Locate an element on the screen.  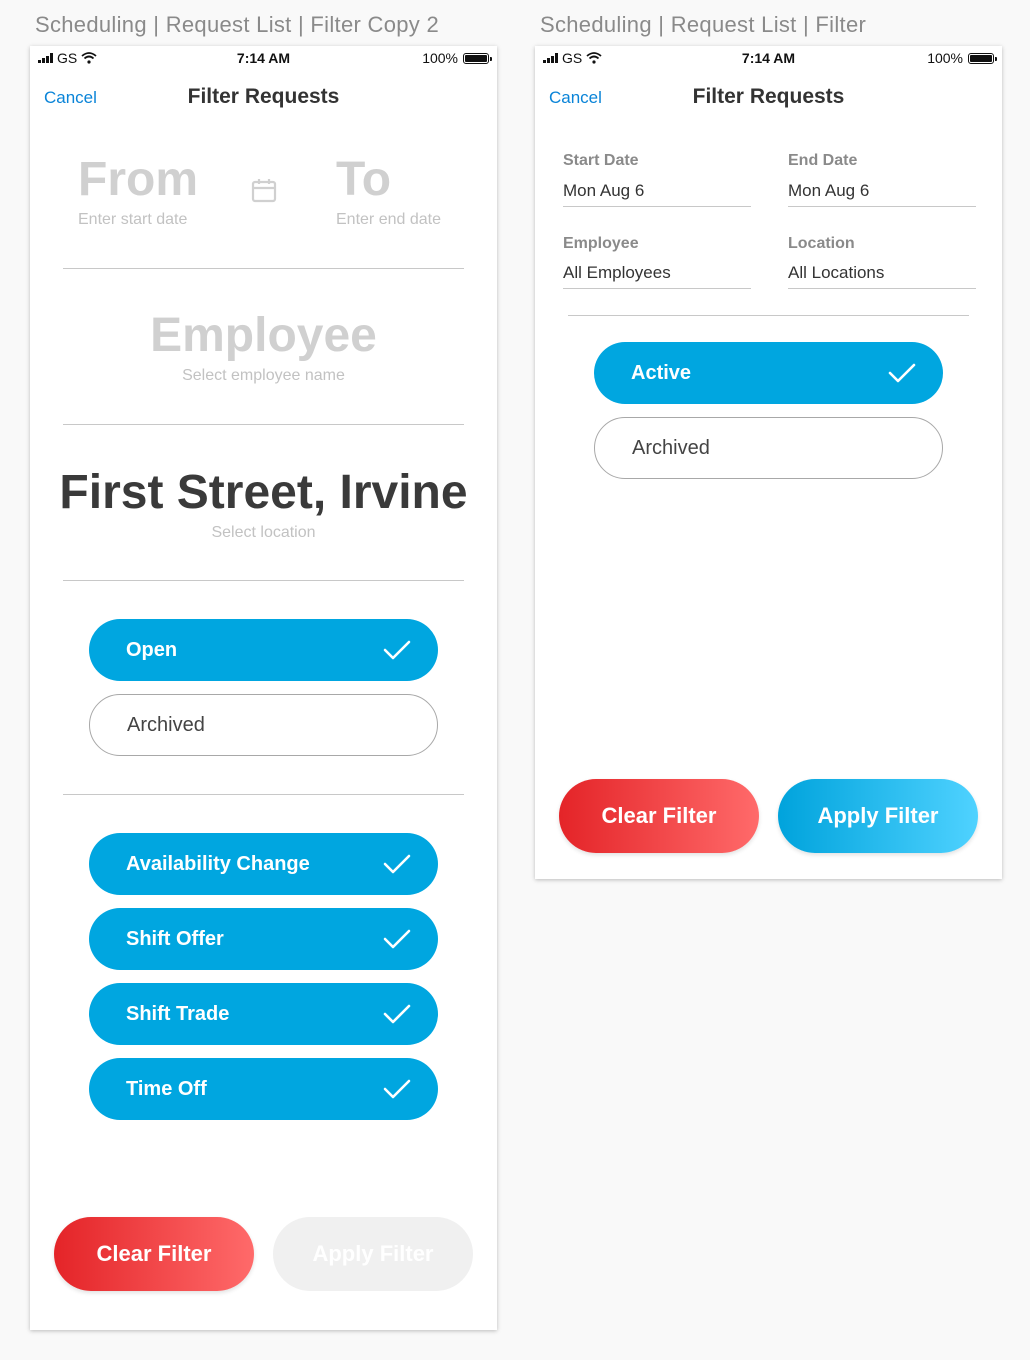
start-date-label: Start Date is located at coordinates (601, 160).